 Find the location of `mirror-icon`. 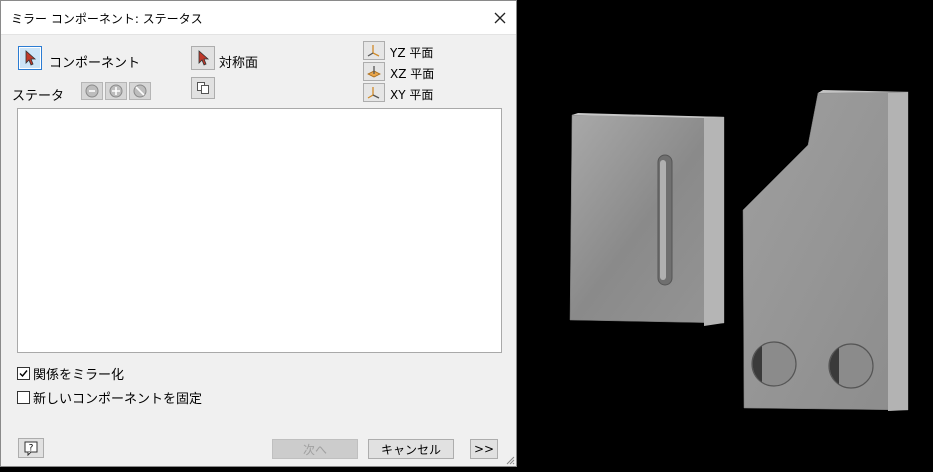

mirror-icon is located at coordinates (116, 91).